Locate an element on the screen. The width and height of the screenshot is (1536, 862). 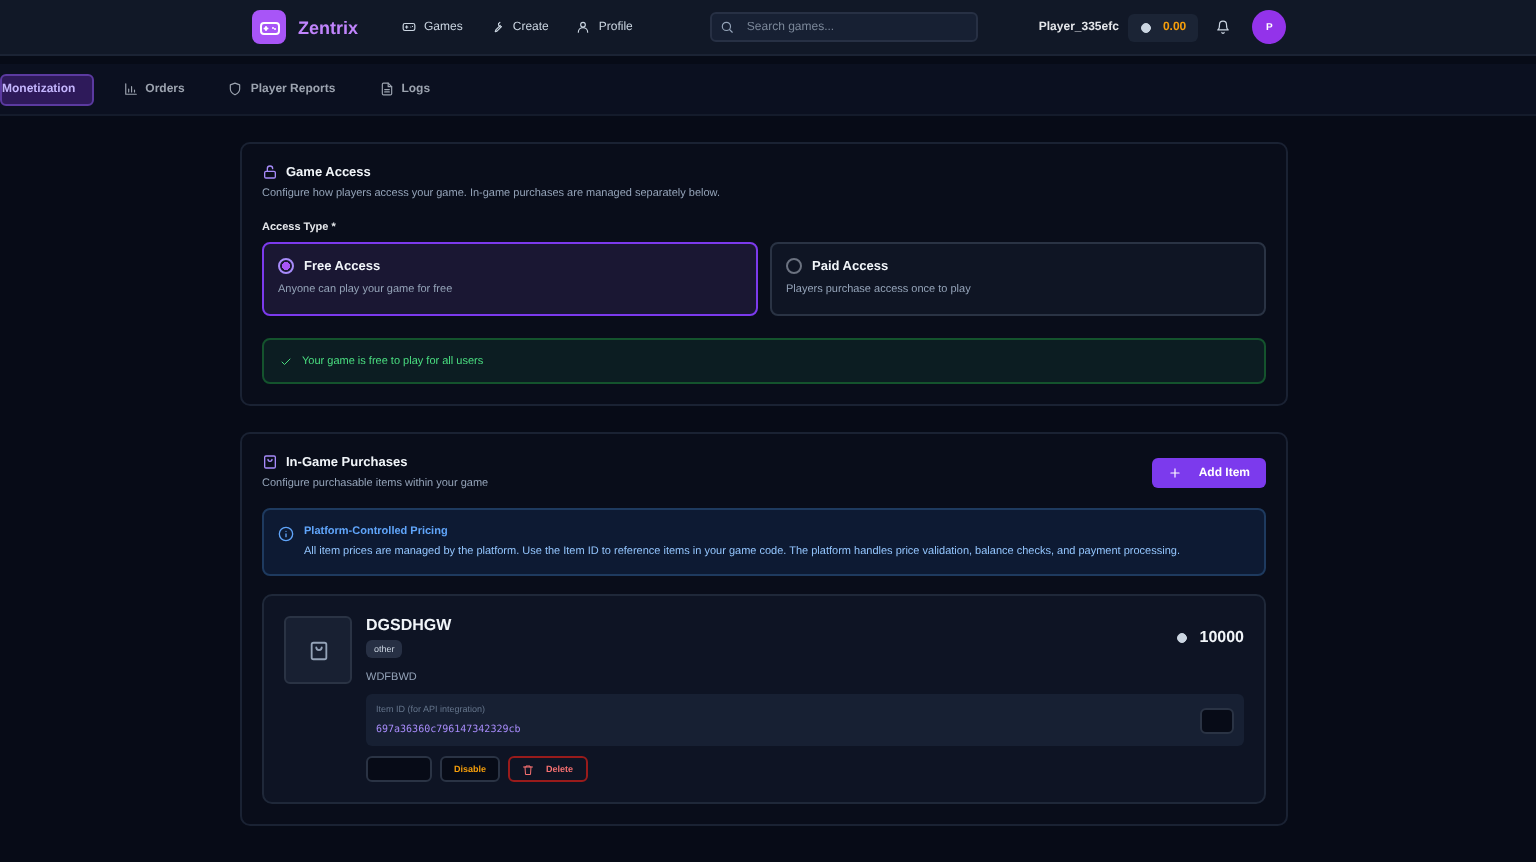
brand-name: Zentrix is located at coordinates (328, 27).